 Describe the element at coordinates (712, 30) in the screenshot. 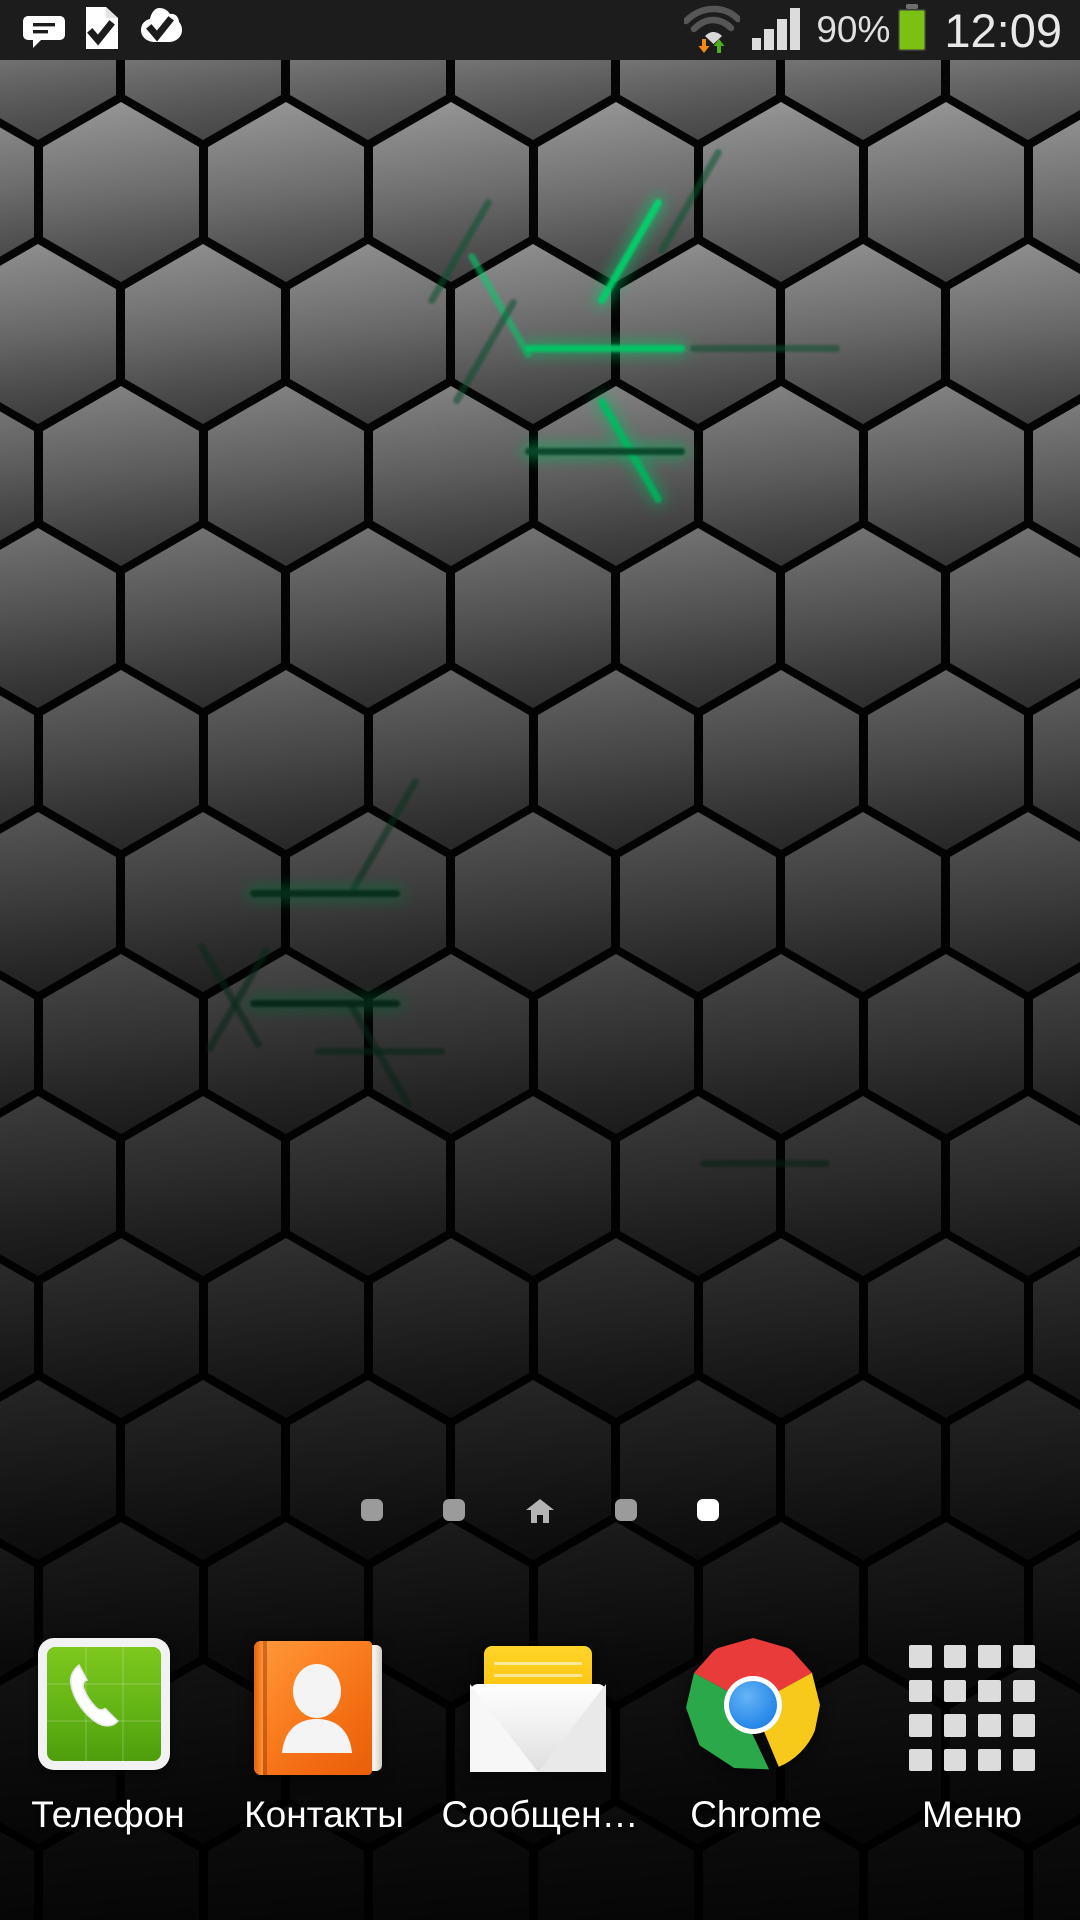

I see `wifi-icon` at that location.